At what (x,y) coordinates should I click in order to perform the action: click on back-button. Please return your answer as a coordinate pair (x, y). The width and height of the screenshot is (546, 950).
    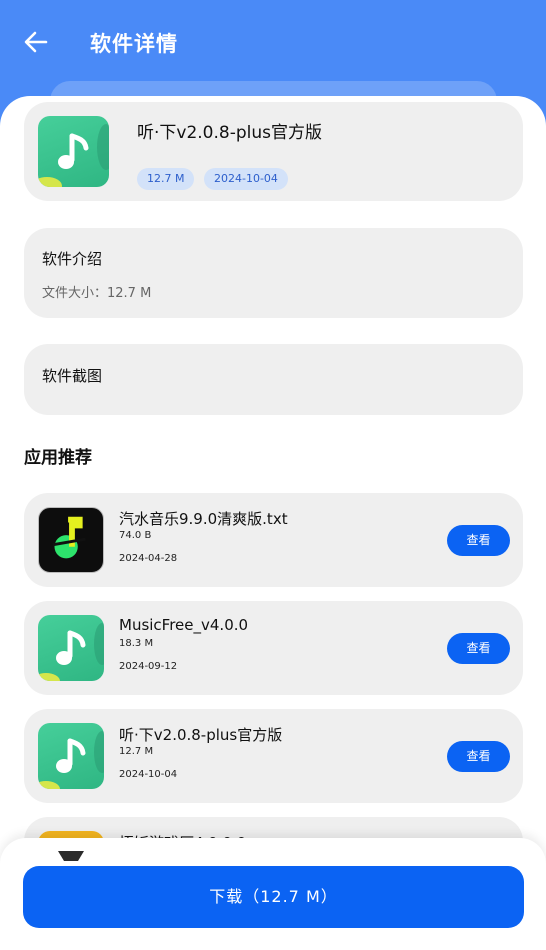
    Looking at the image, I should click on (36, 42).